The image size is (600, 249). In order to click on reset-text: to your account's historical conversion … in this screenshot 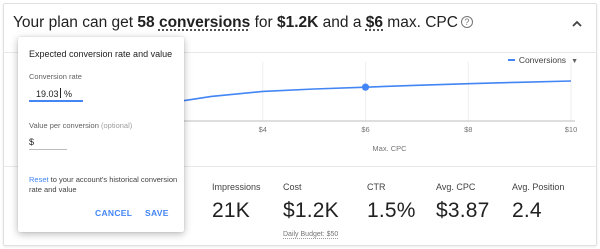, I will do `click(103, 184)`.